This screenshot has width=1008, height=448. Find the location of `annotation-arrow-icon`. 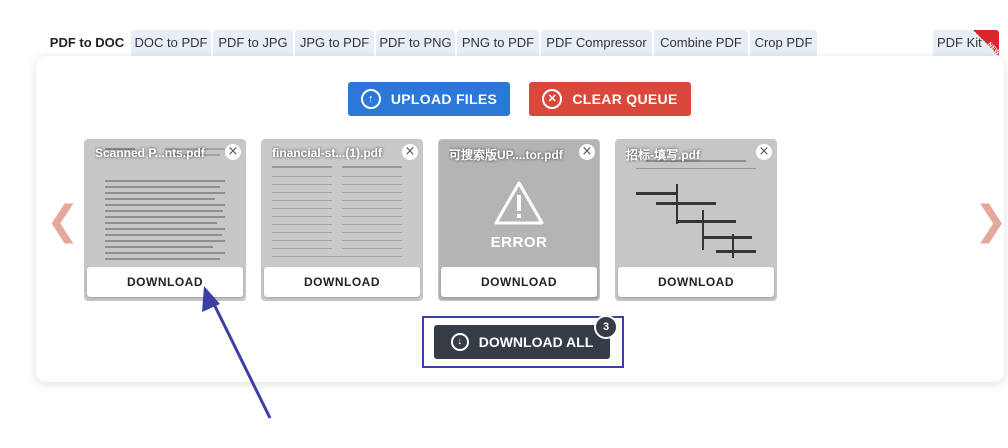

annotation-arrow-icon is located at coordinates (237, 352).